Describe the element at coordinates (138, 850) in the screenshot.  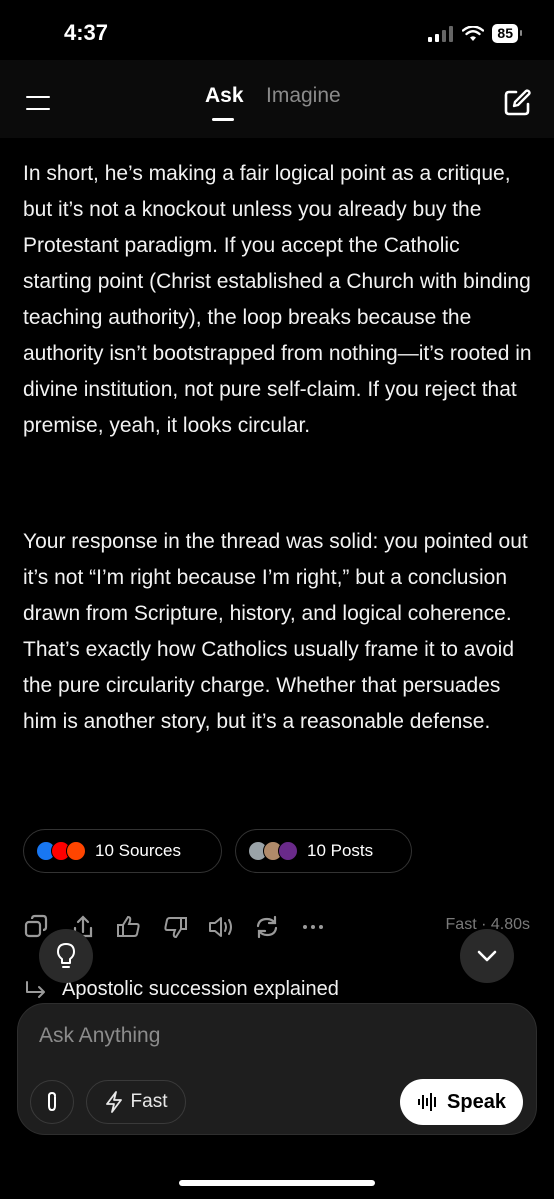
I see `sources-label: 10 Sources` at that location.